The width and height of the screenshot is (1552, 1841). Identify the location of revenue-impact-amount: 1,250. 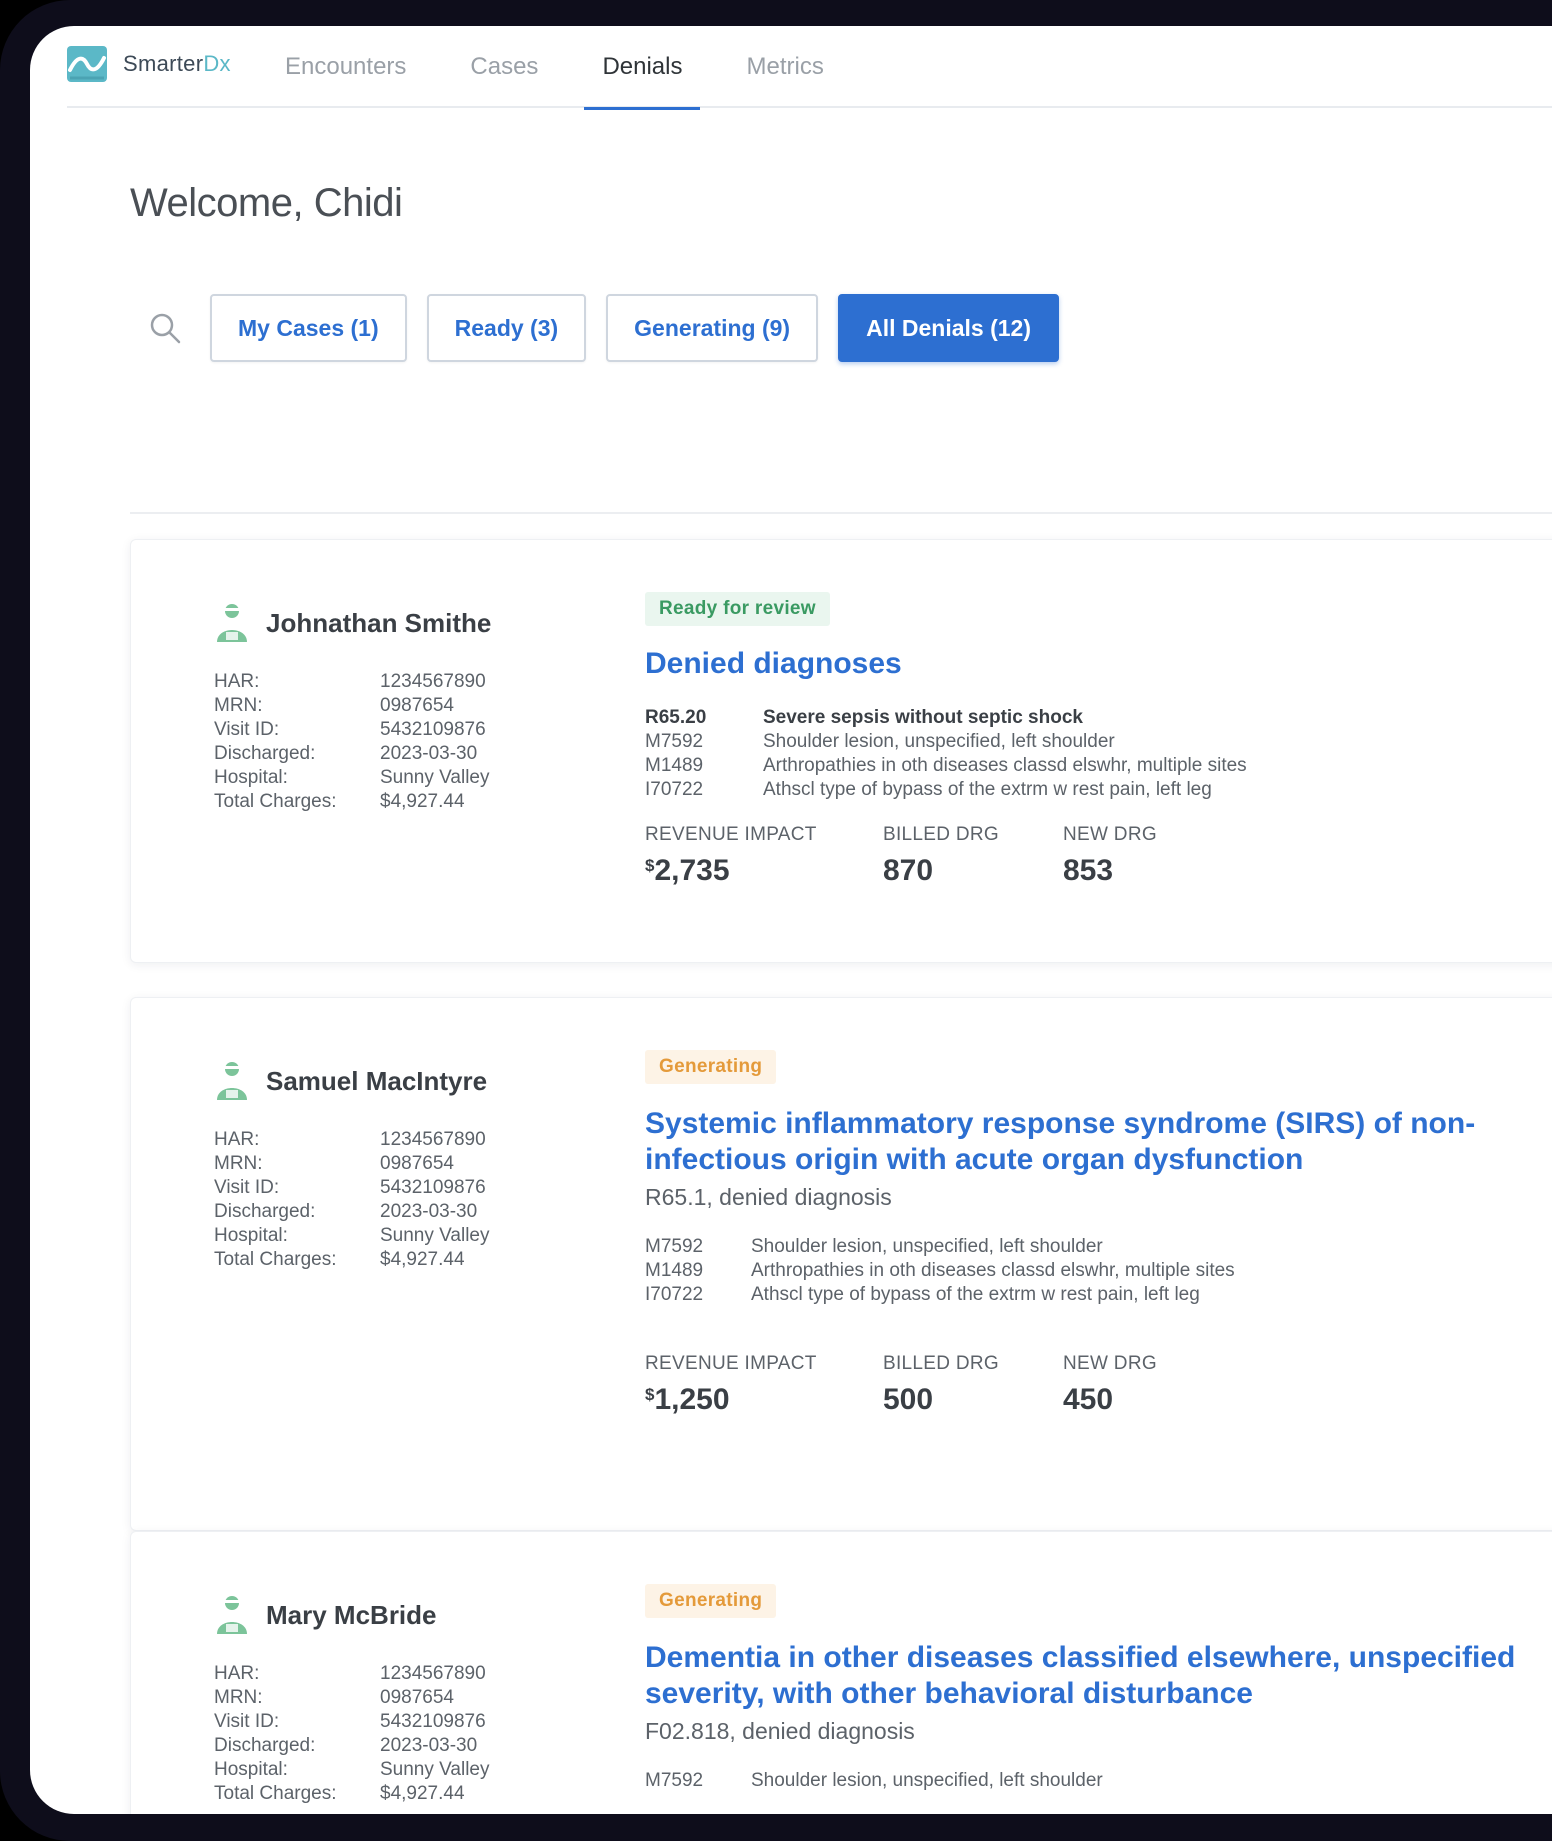
(692, 1399).